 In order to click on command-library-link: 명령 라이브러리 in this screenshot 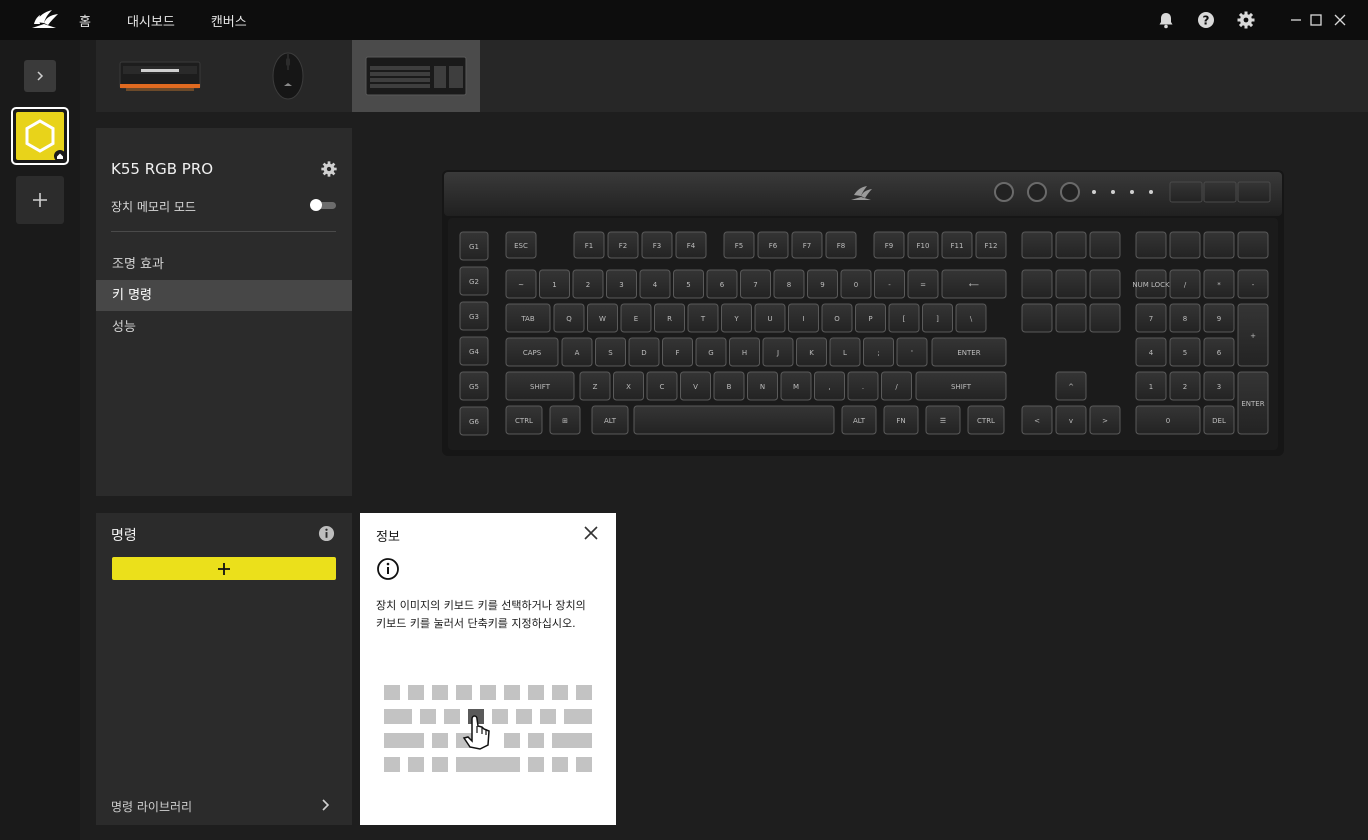, I will do `click(151, 806)`.